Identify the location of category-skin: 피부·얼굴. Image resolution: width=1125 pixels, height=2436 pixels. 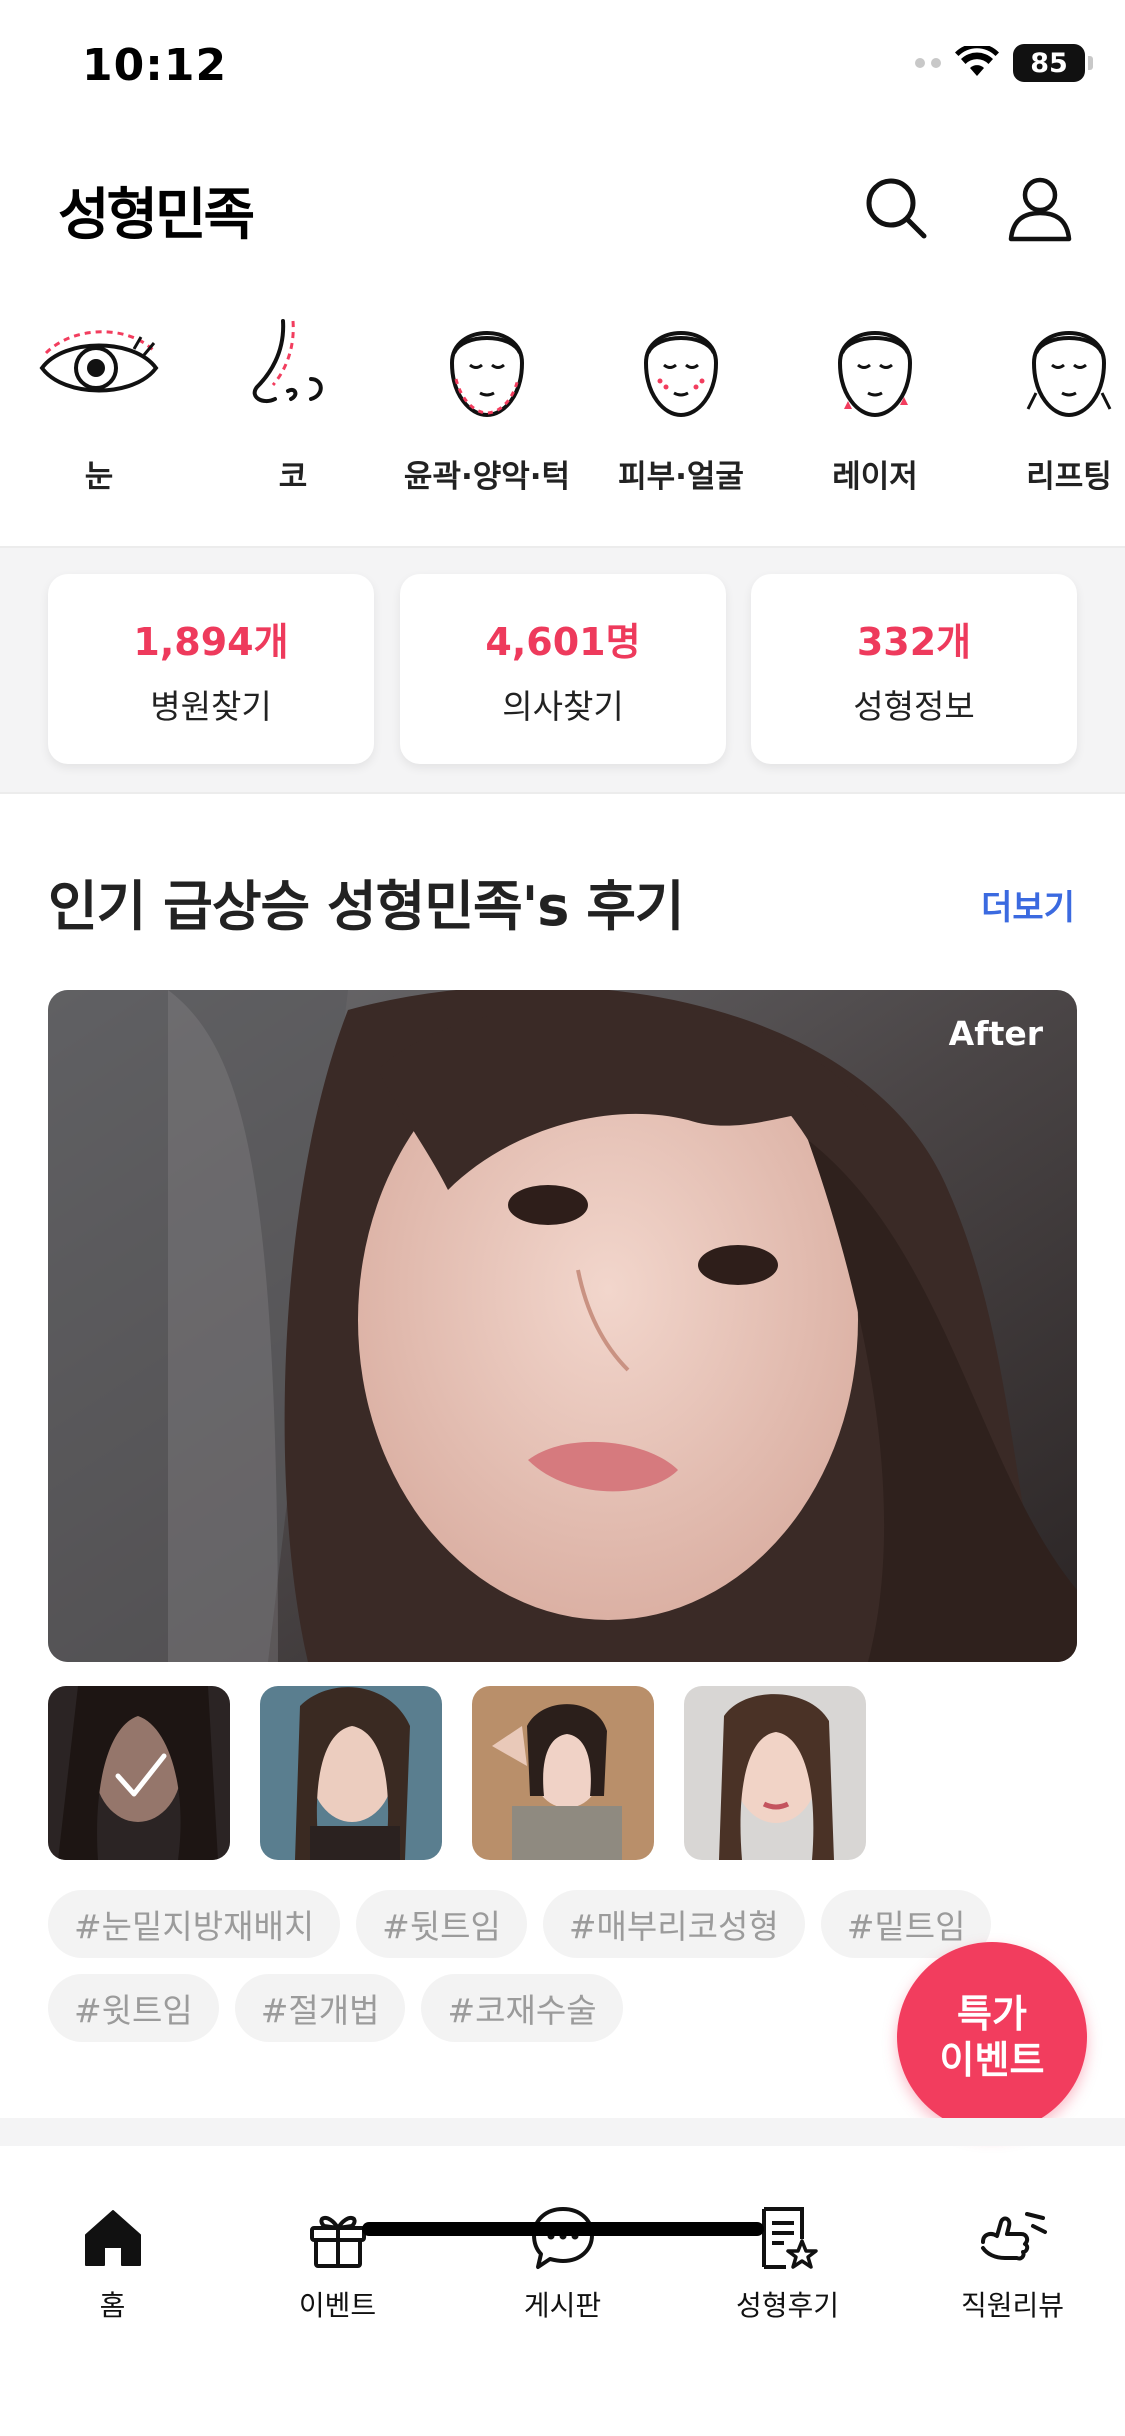
(681, 405).